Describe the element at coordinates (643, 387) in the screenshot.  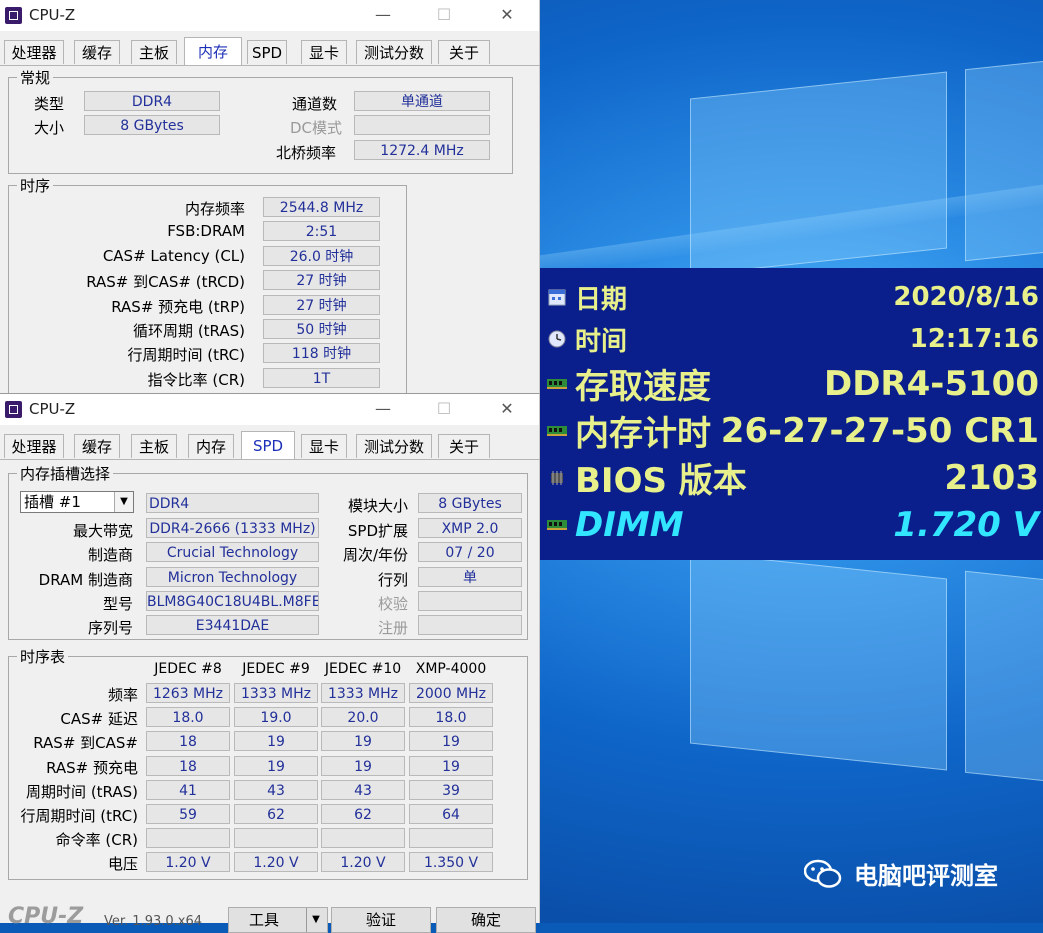
I see `overlay-label: 存取速度` at that location.